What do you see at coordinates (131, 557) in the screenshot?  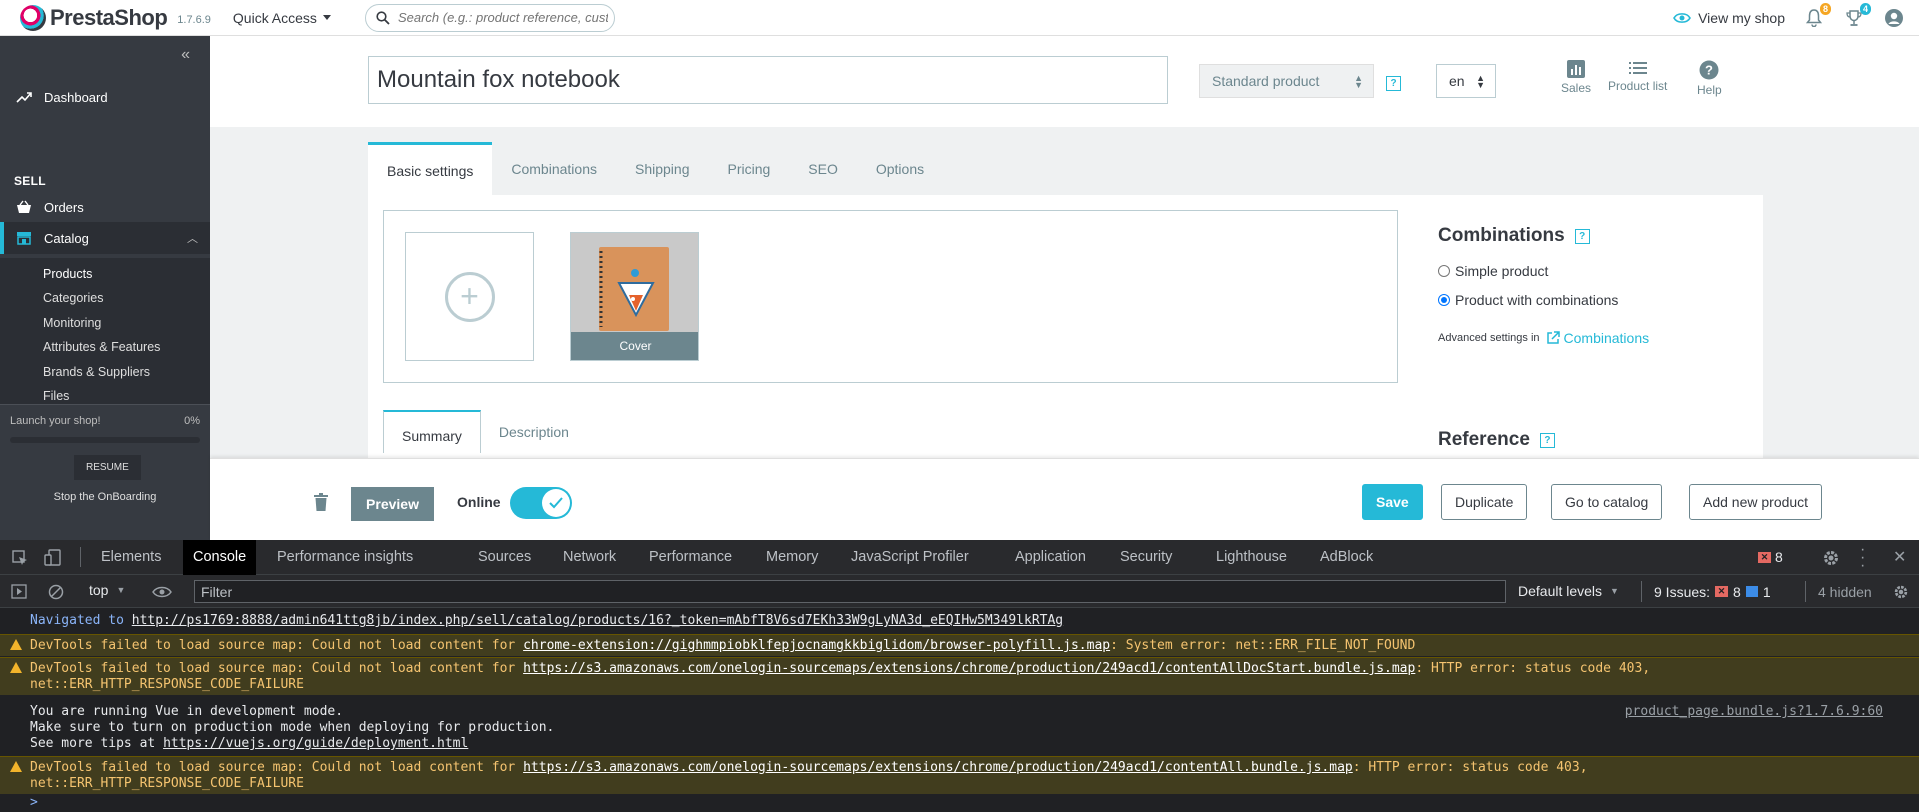 I see `devtools-tab-elements: Elements` at bounding box center [131, 557].